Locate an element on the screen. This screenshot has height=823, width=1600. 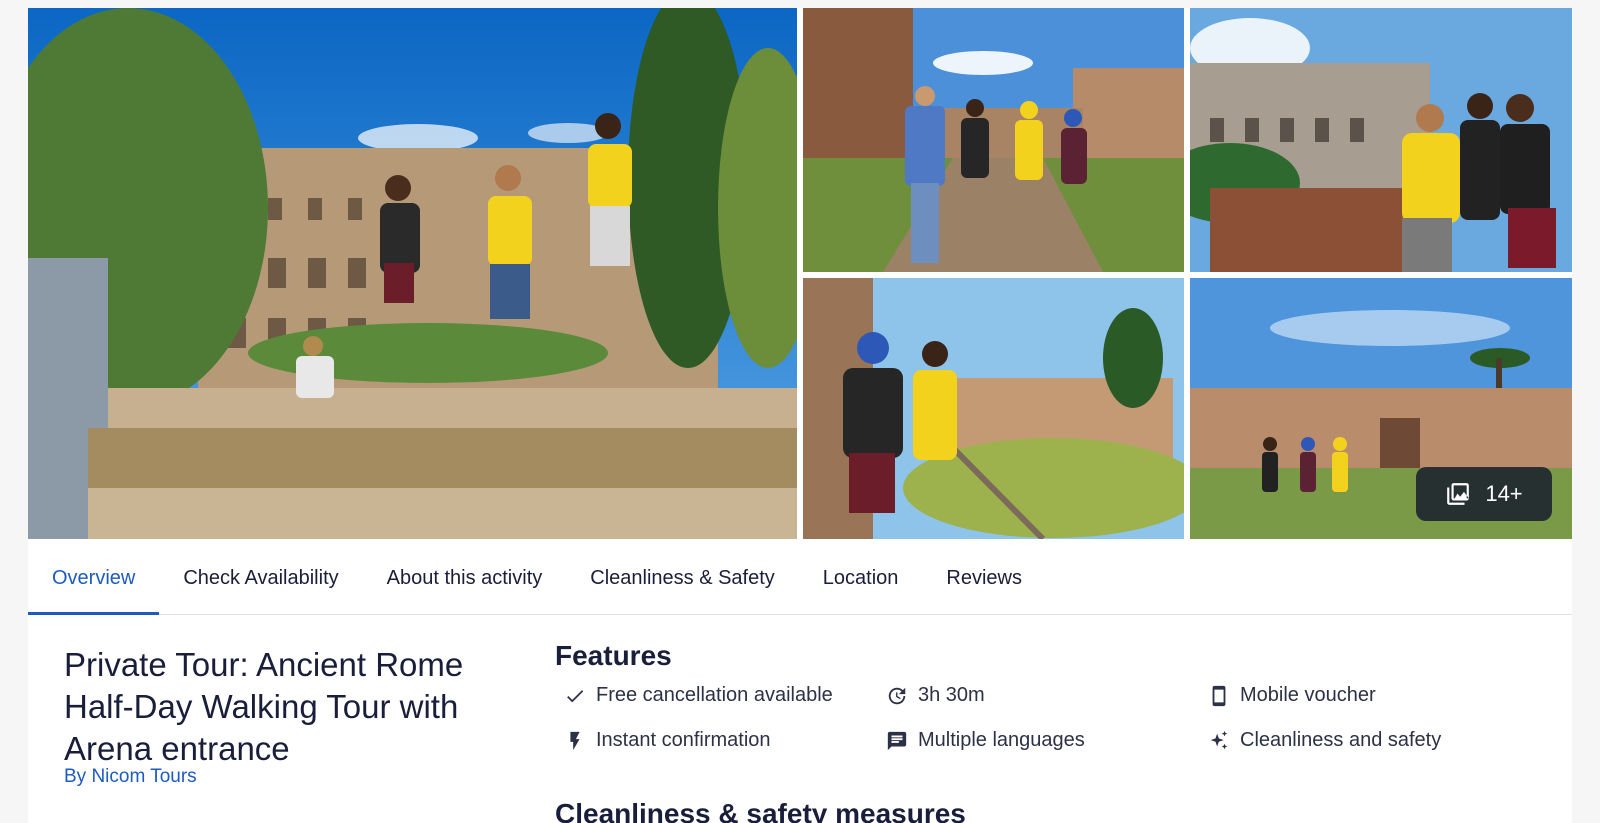
feature-languages: Multiple languages is located at coordinates (985, 740).